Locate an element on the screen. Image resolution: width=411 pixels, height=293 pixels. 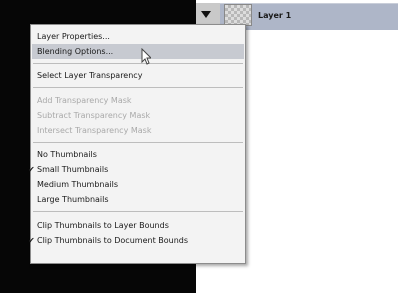
menu-item-intersect-transparency-mask: Intersect Transparency Mask is located at coordinates (138, 130).